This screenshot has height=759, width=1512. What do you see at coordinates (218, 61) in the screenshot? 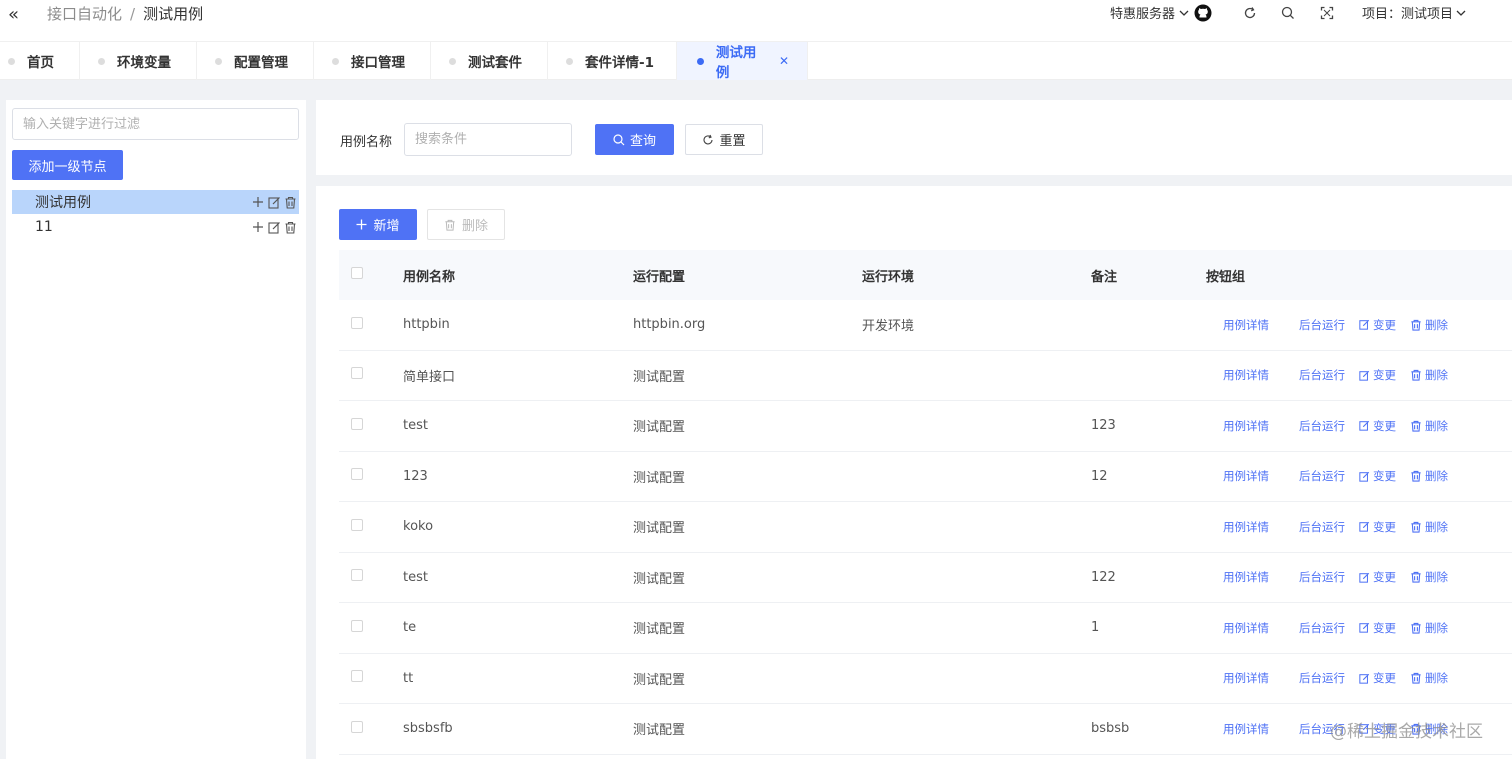
I see `tab-dot-icon` at bounding box center [218, 61].